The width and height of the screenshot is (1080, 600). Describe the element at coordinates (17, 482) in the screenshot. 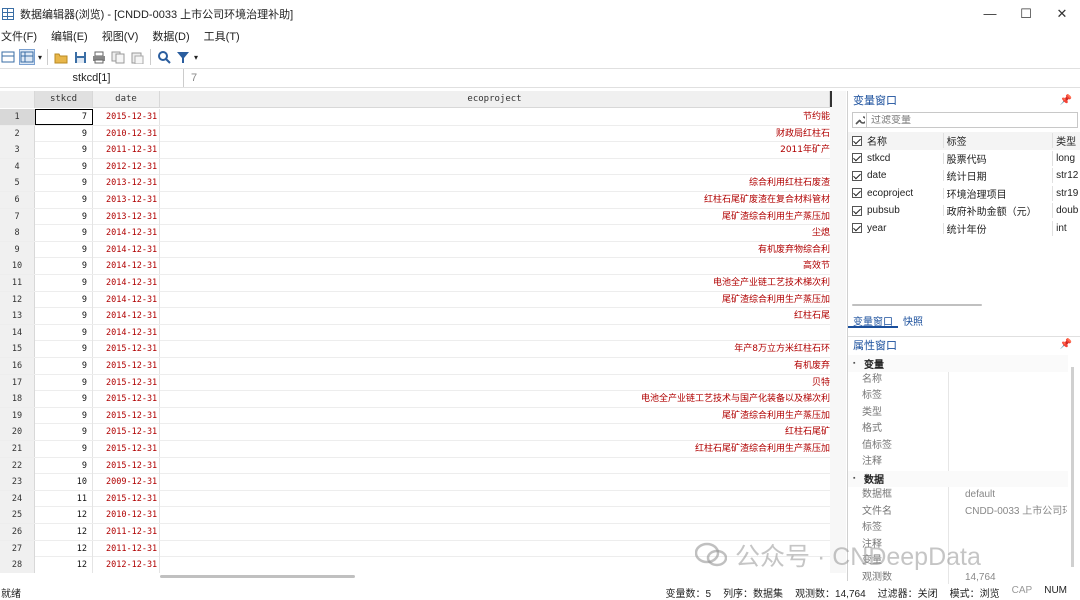

I see `row-number-cell: 23` at that location.